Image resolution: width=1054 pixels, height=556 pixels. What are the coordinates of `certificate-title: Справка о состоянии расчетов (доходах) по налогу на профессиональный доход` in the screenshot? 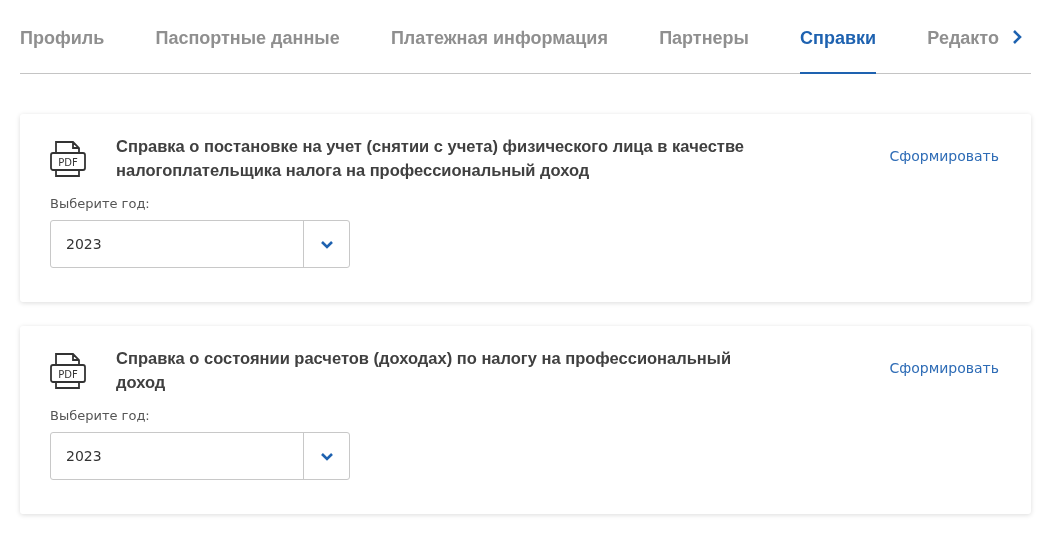 It's located at (424, 370).